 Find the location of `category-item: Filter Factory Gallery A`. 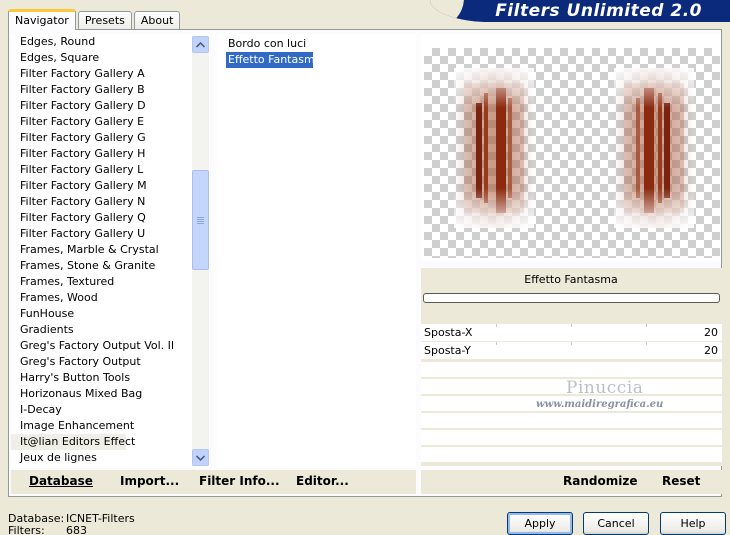

category-item: Filter Factory Gallery A is located at coordinates (110, 74).